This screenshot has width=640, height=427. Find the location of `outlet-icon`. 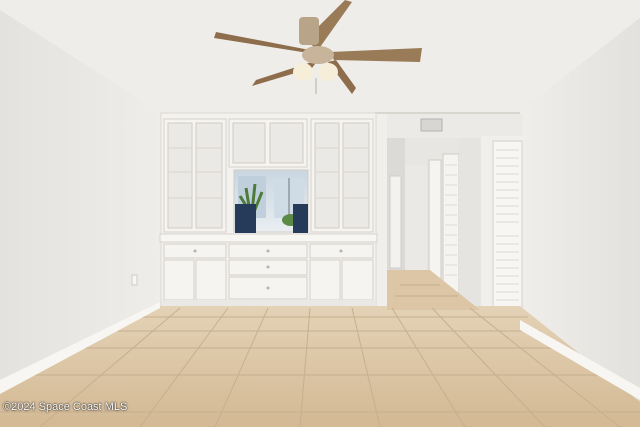

outlet-icon is located at coordinates (134, 280).